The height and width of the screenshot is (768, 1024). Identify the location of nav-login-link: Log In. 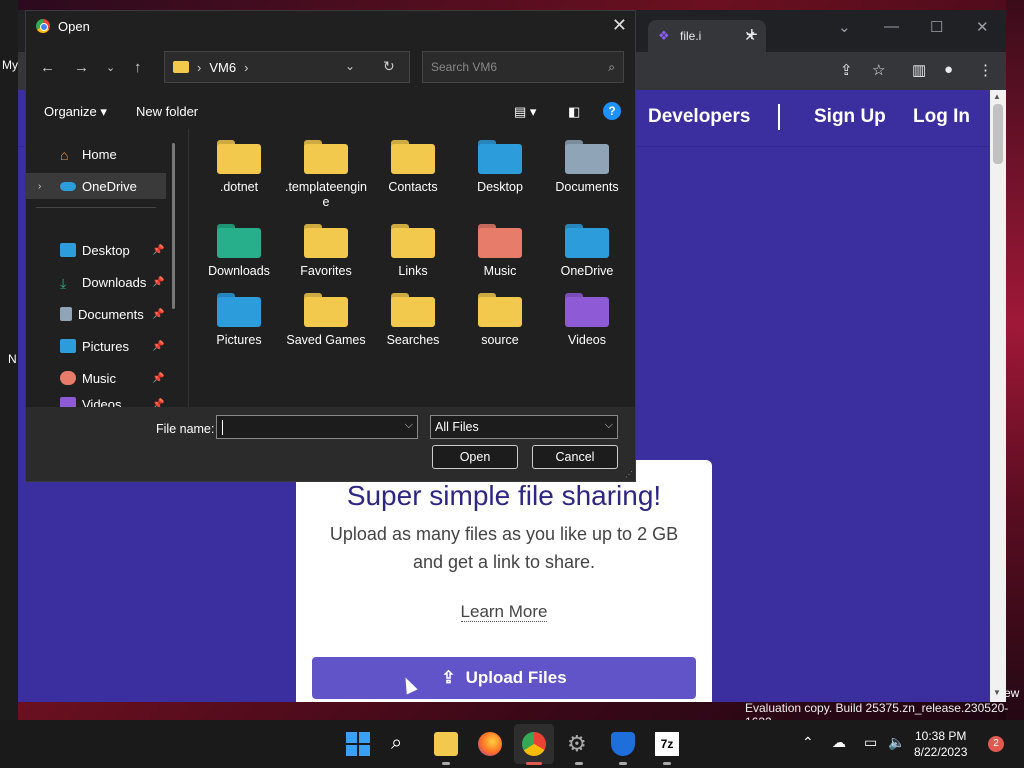
(941, 117).